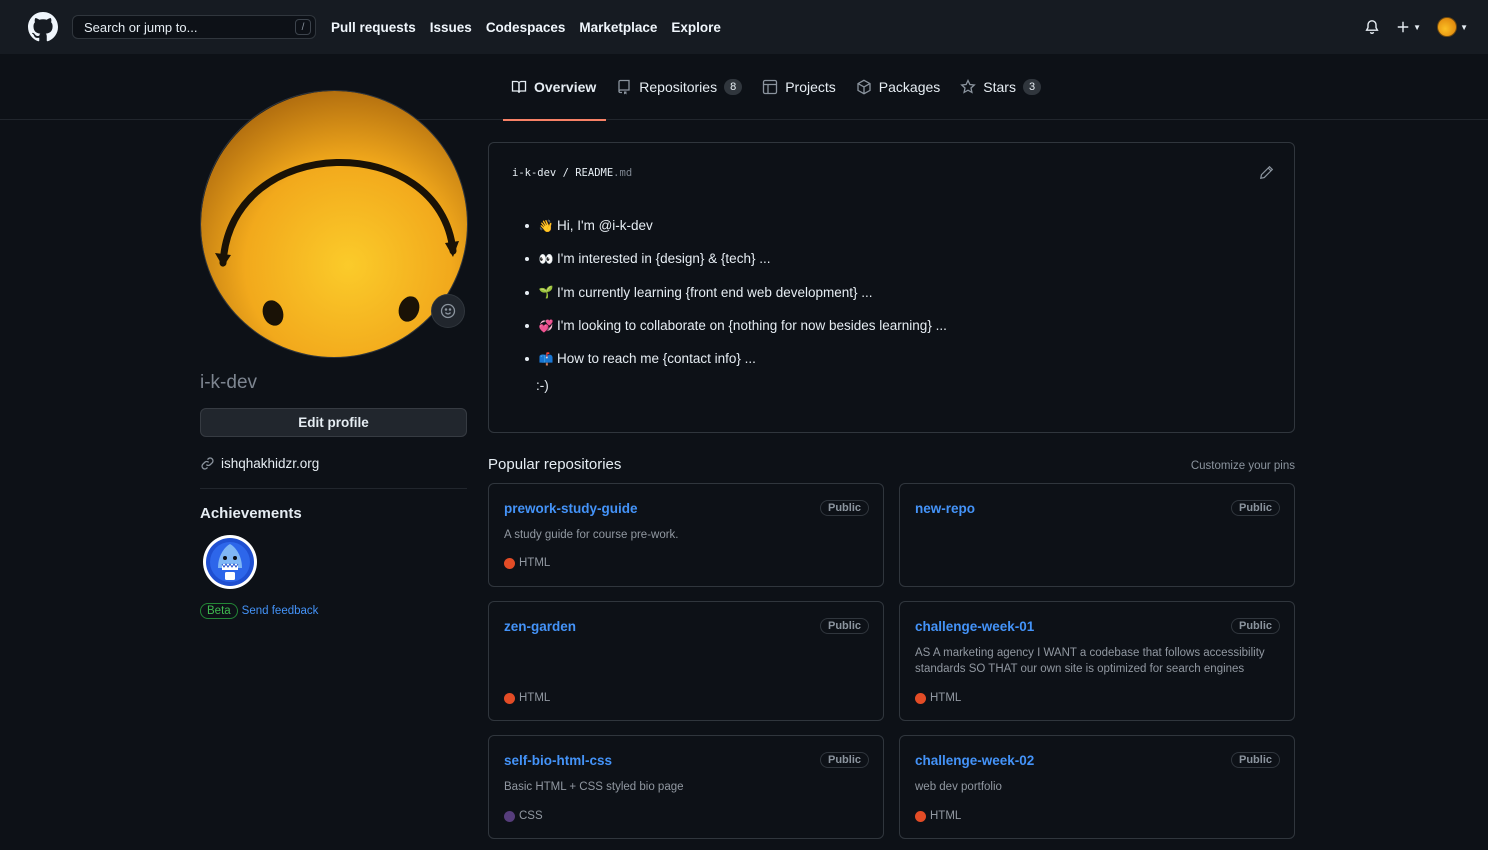 The width and height of the screenshot is (1488, 850). I want to click on customize-pins-link: Customize your pins, so click(1243, 466).